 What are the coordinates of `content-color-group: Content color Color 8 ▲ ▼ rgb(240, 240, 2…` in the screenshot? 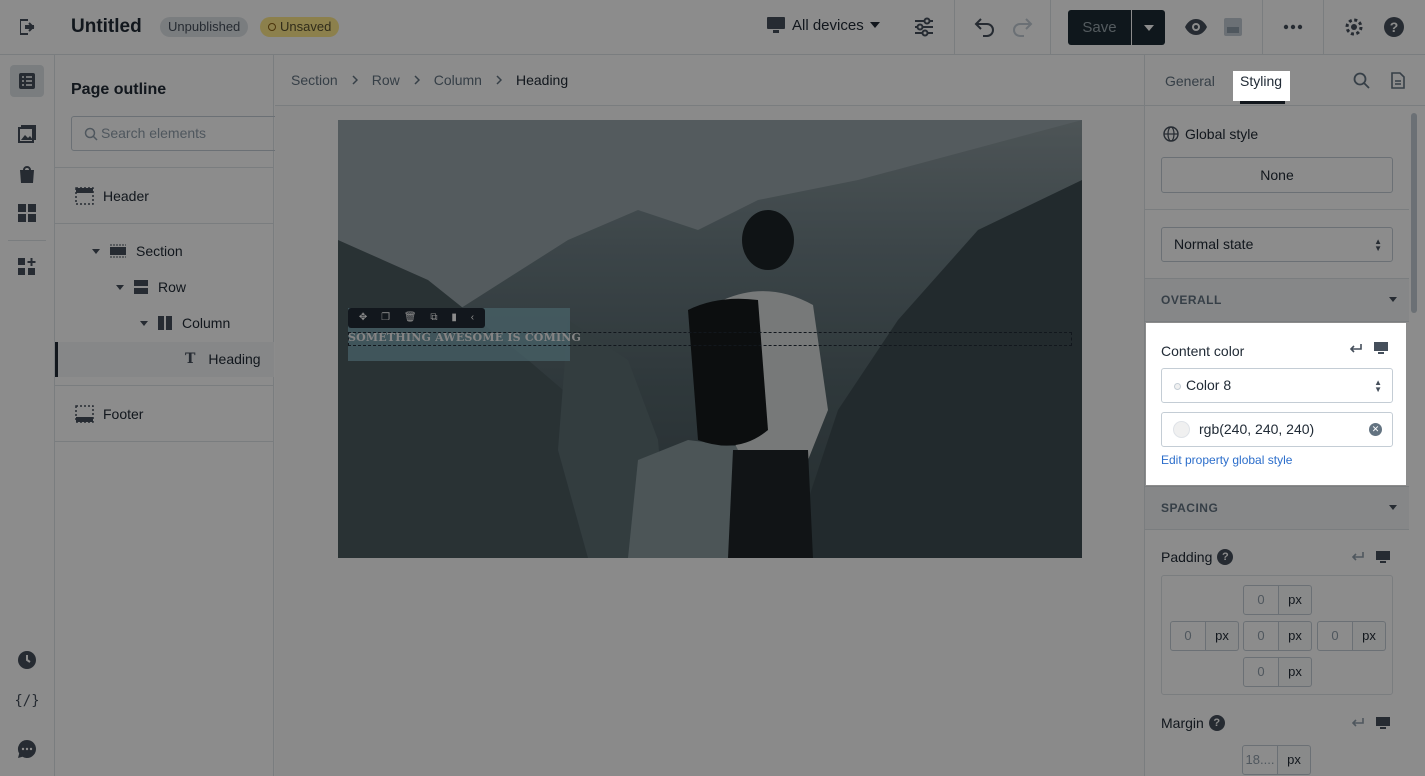 It's located at (1277, 404).